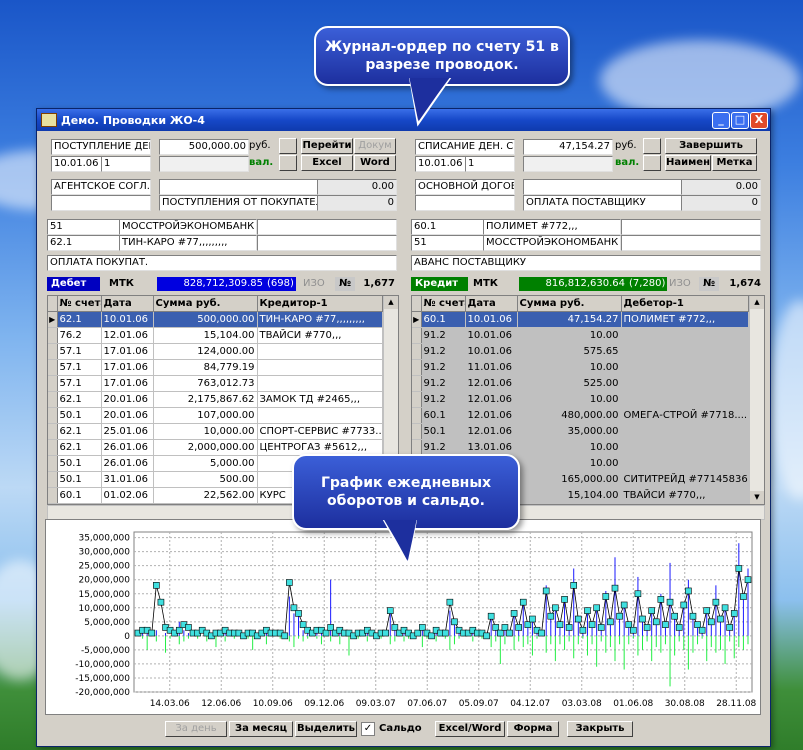  I want to click on right-contract: ОСНОВНОЙ ДОГОВО, so click(465, 187).